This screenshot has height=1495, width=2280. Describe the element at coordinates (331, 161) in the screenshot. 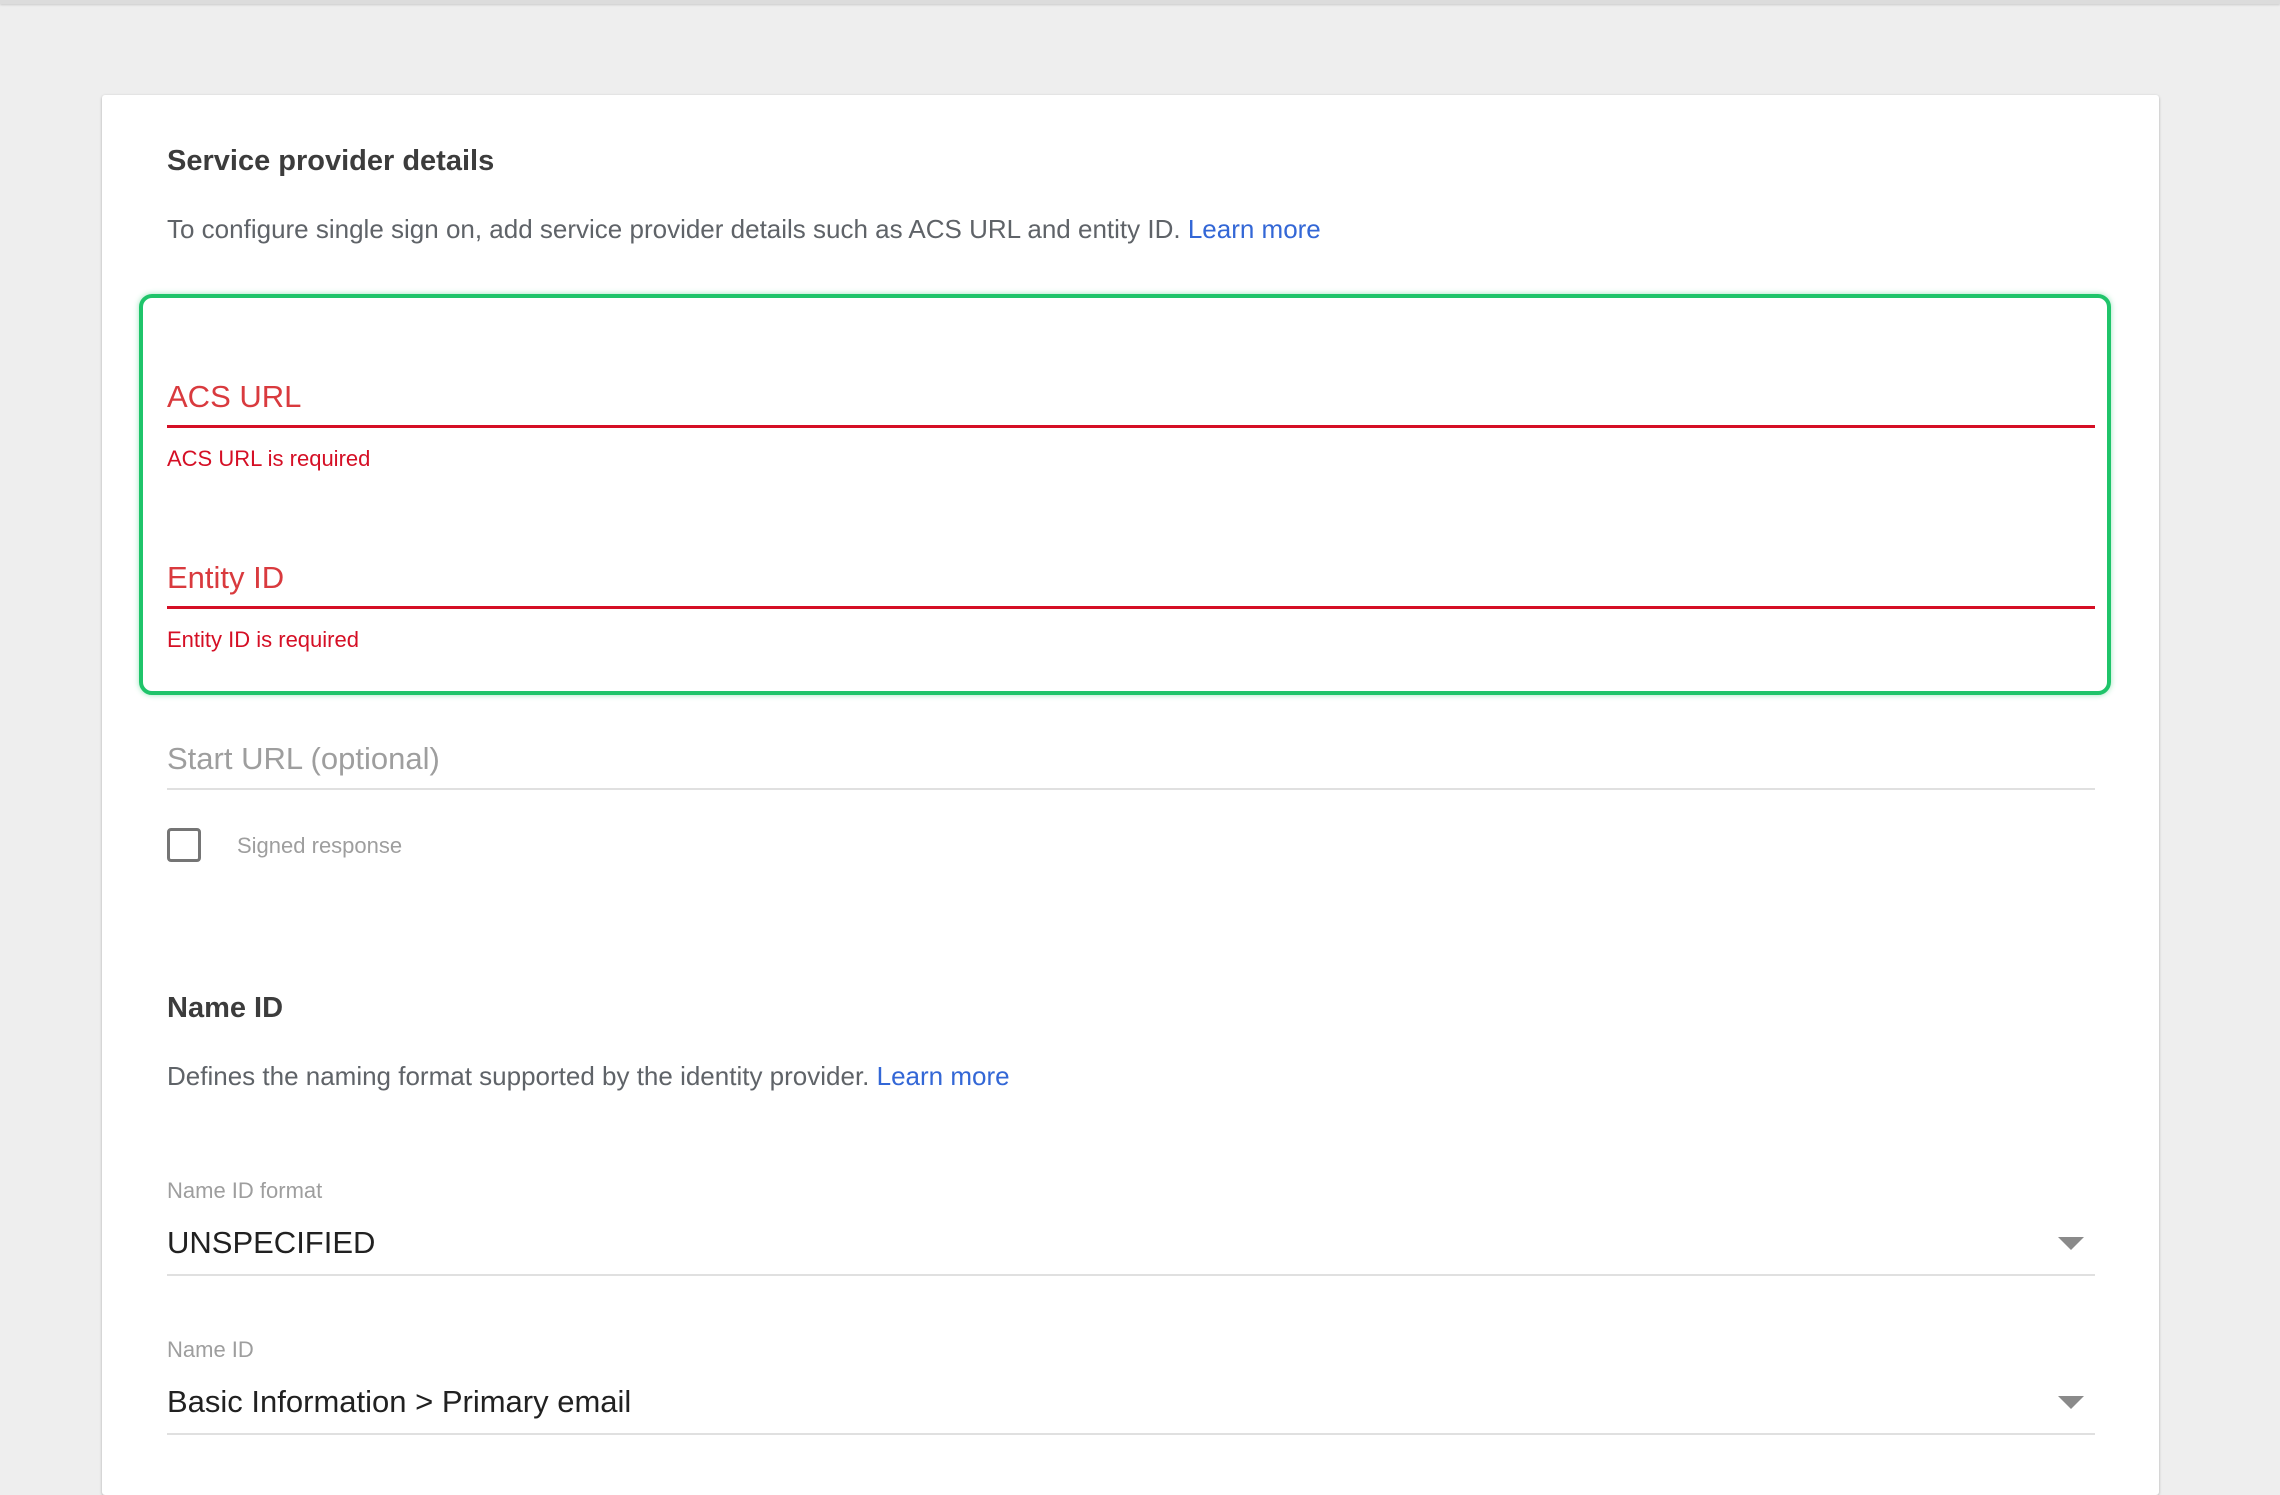

I see `service-provider-title: Service provider details` at that location.